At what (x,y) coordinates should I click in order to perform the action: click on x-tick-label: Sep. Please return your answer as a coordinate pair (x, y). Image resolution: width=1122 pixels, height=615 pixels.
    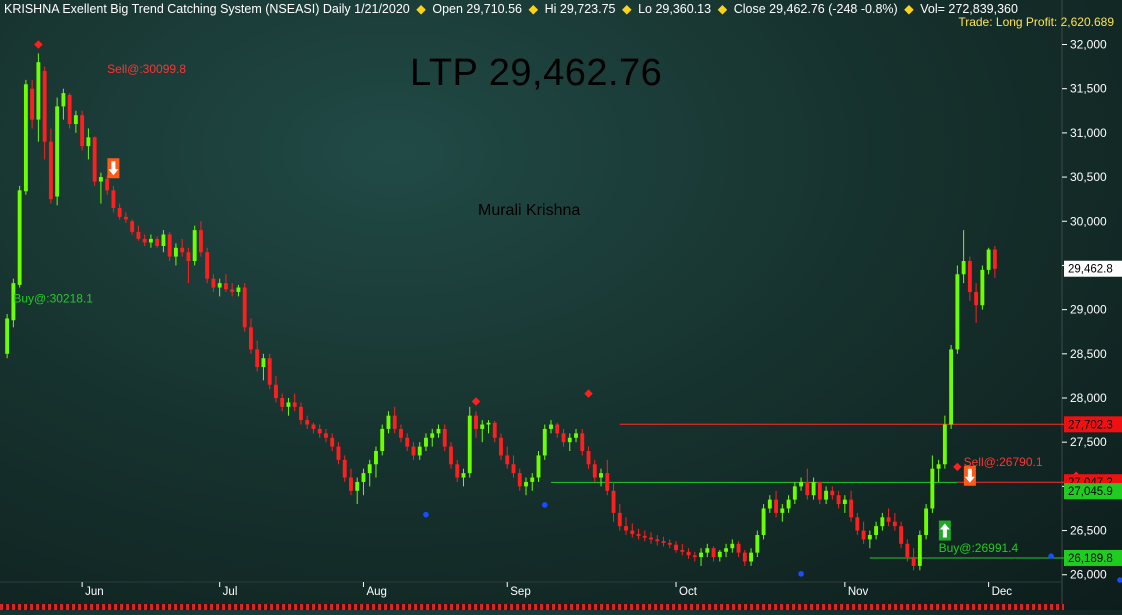
    Looking at the image, I should click on (520, 592).